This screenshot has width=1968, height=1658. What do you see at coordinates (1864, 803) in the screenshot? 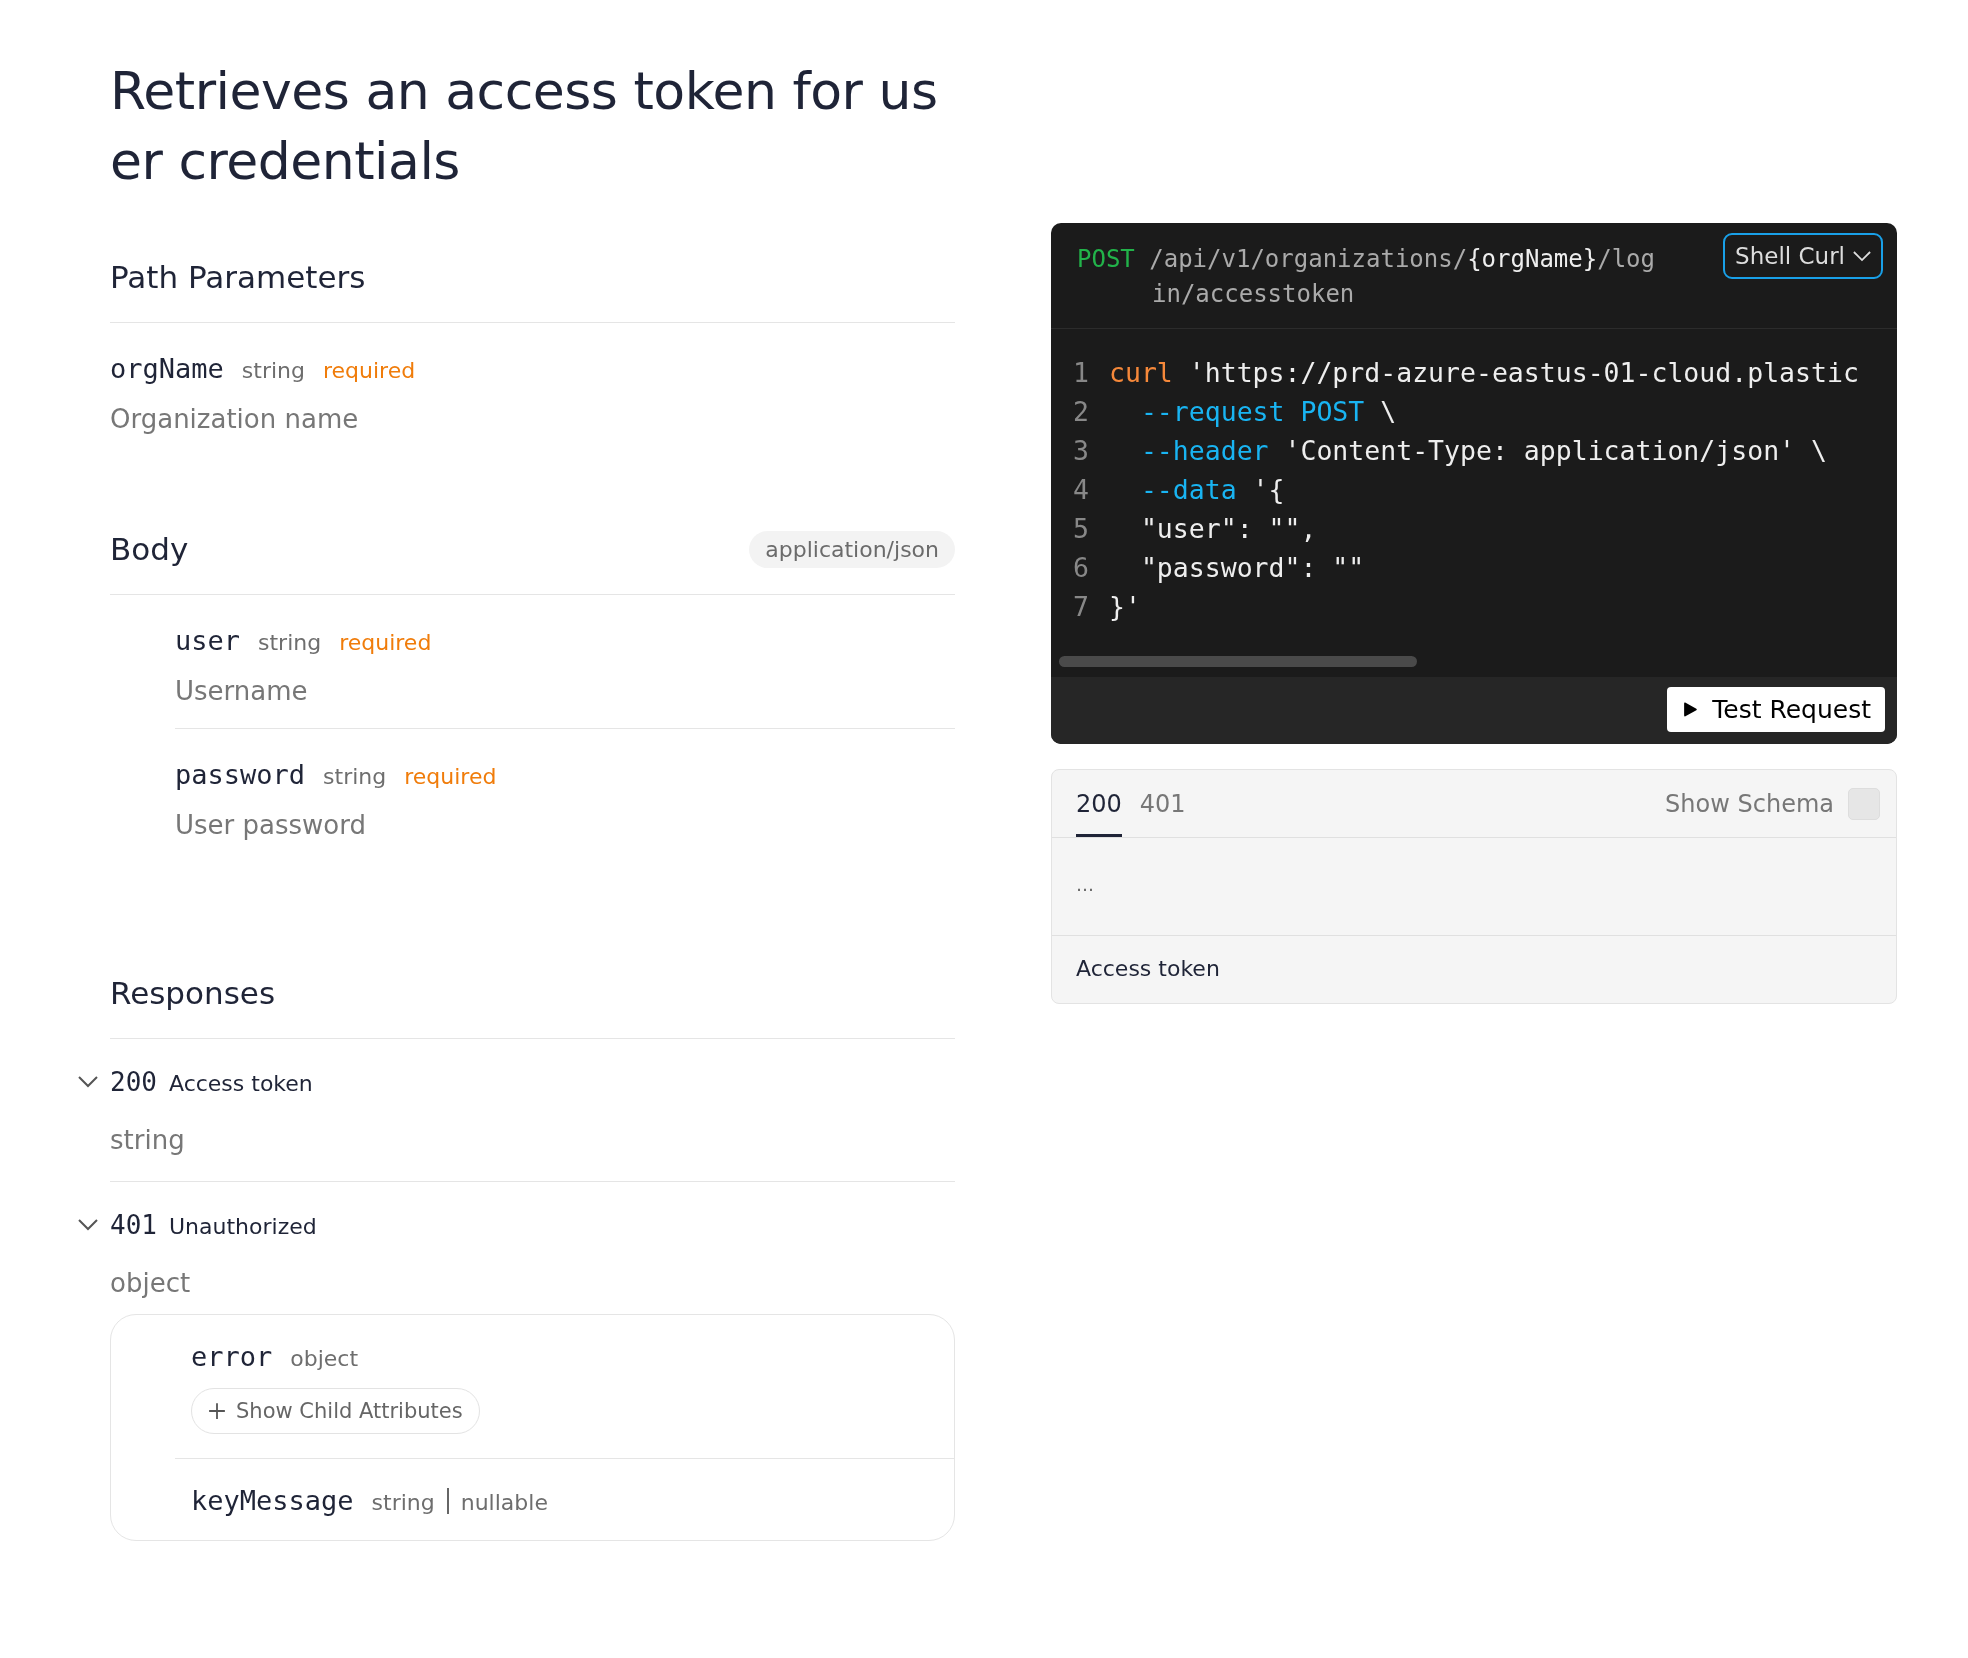
I see `show-schema-toggle` at bounding box center [1864, 803].